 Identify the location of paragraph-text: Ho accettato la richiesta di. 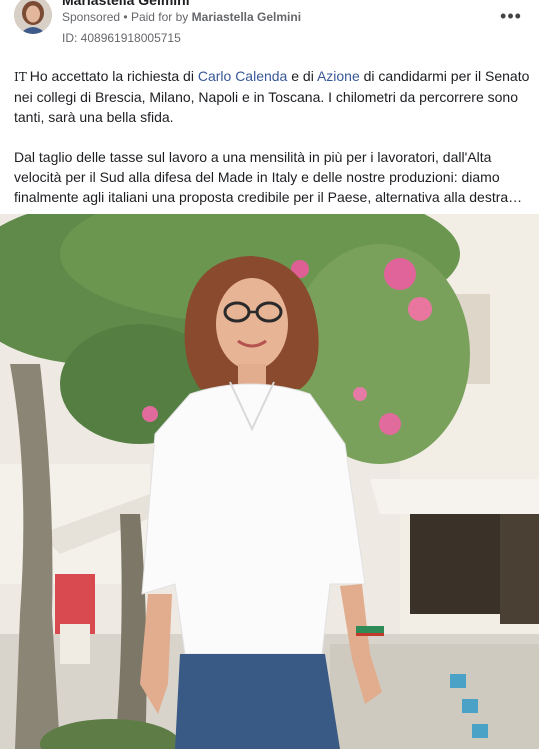
(113, 76).